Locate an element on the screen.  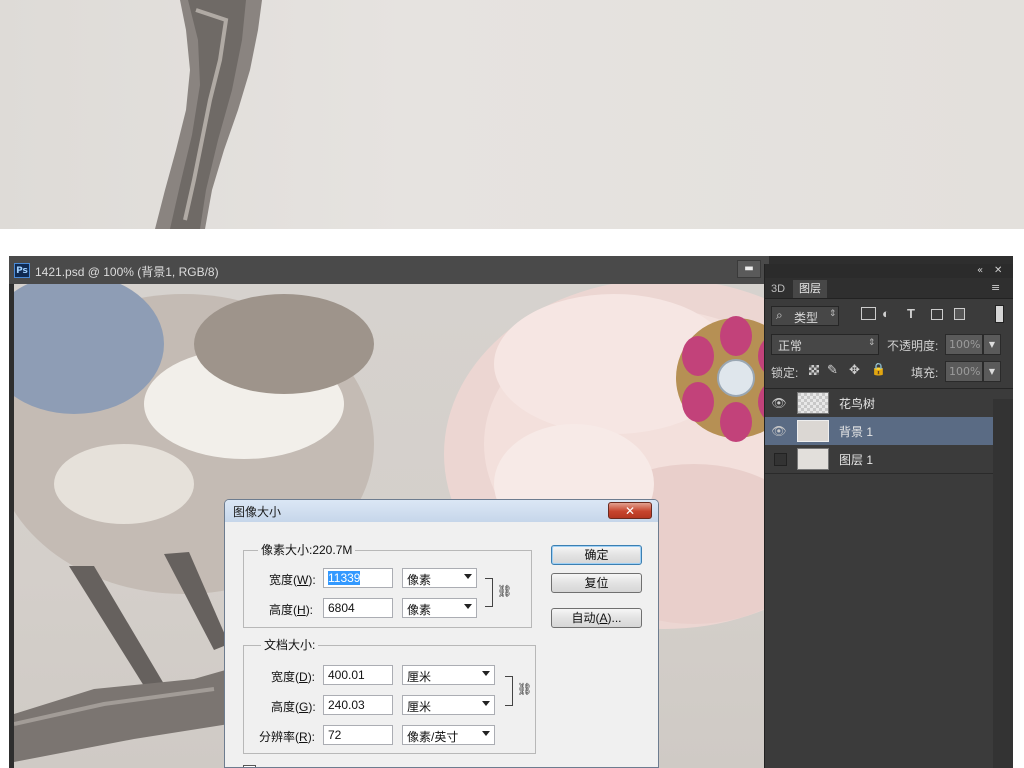
tab-layers: 图层 is located at coordinates (810, 289).